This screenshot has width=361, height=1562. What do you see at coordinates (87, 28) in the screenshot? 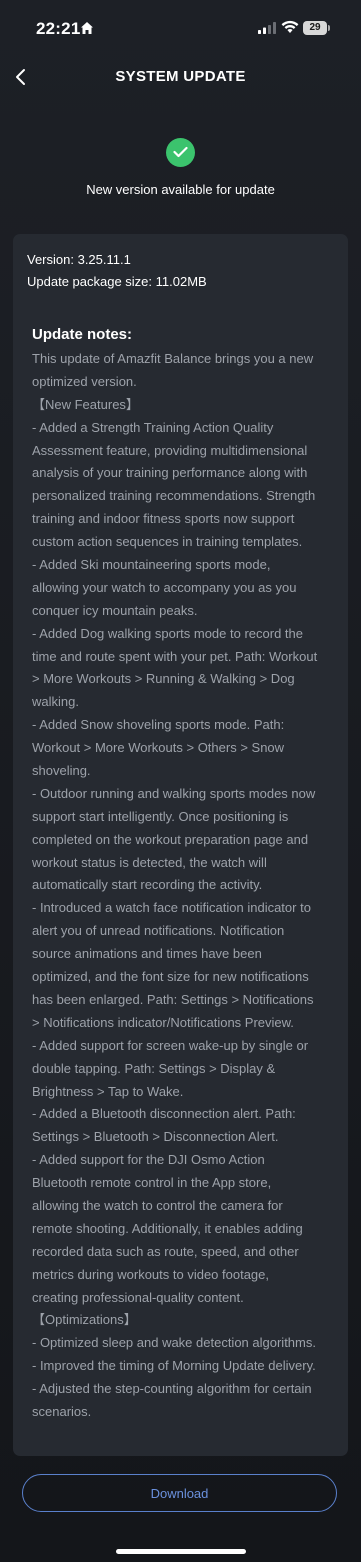
I see `home-icon` at bounding box center [87, 28].